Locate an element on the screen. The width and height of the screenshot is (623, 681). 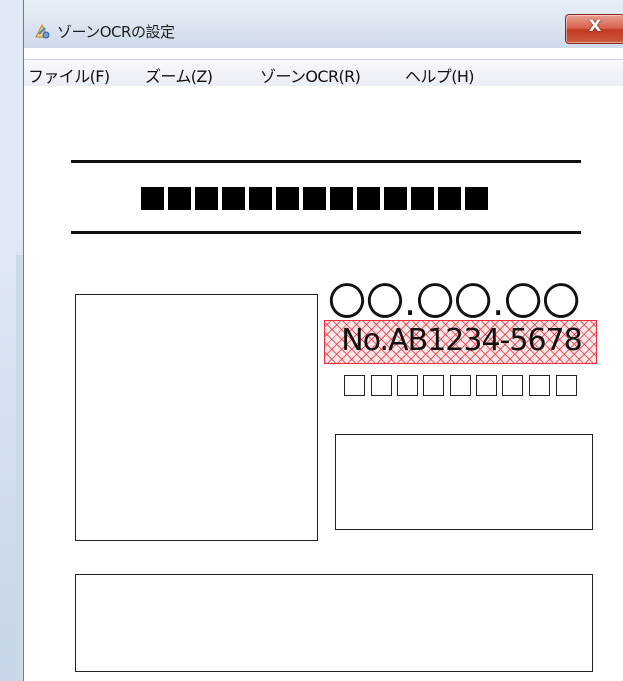
window-title: ゾーンOCRの設定 is located at coordinates (116, 32).